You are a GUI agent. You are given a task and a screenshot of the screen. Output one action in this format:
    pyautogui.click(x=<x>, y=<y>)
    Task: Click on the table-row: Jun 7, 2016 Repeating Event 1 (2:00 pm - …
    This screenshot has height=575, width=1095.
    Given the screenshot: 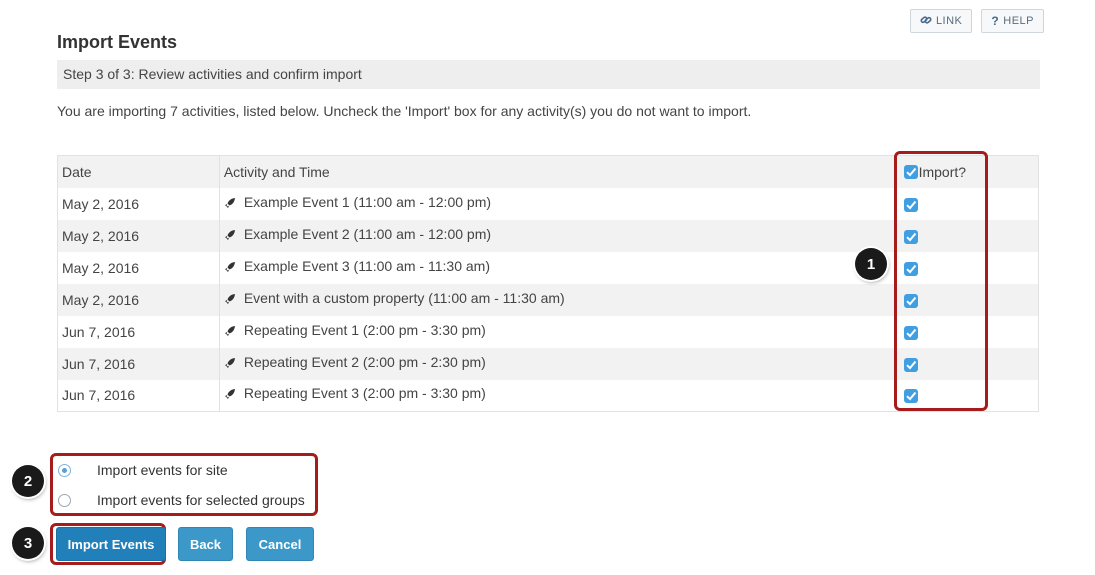 What is the action you would take?
    pyautogui.click(x=548, y=331)
    